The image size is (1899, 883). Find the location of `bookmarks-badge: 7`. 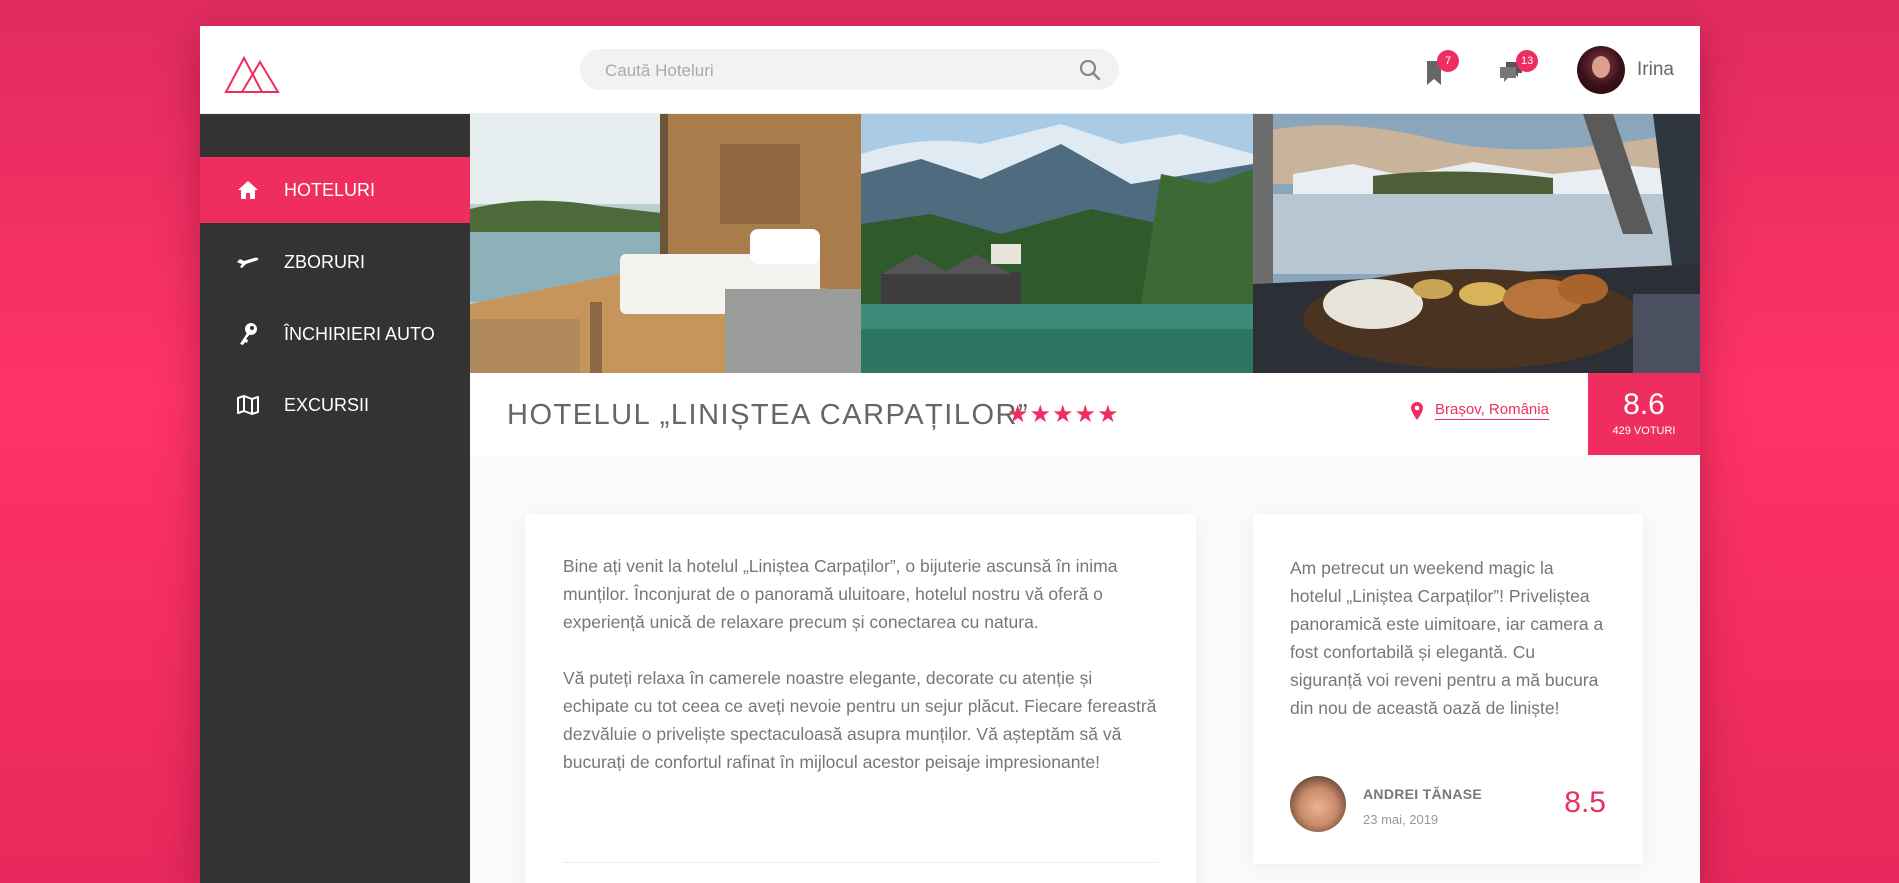

bookmarks-badge: 7 is located at coordinates (1448, 61).